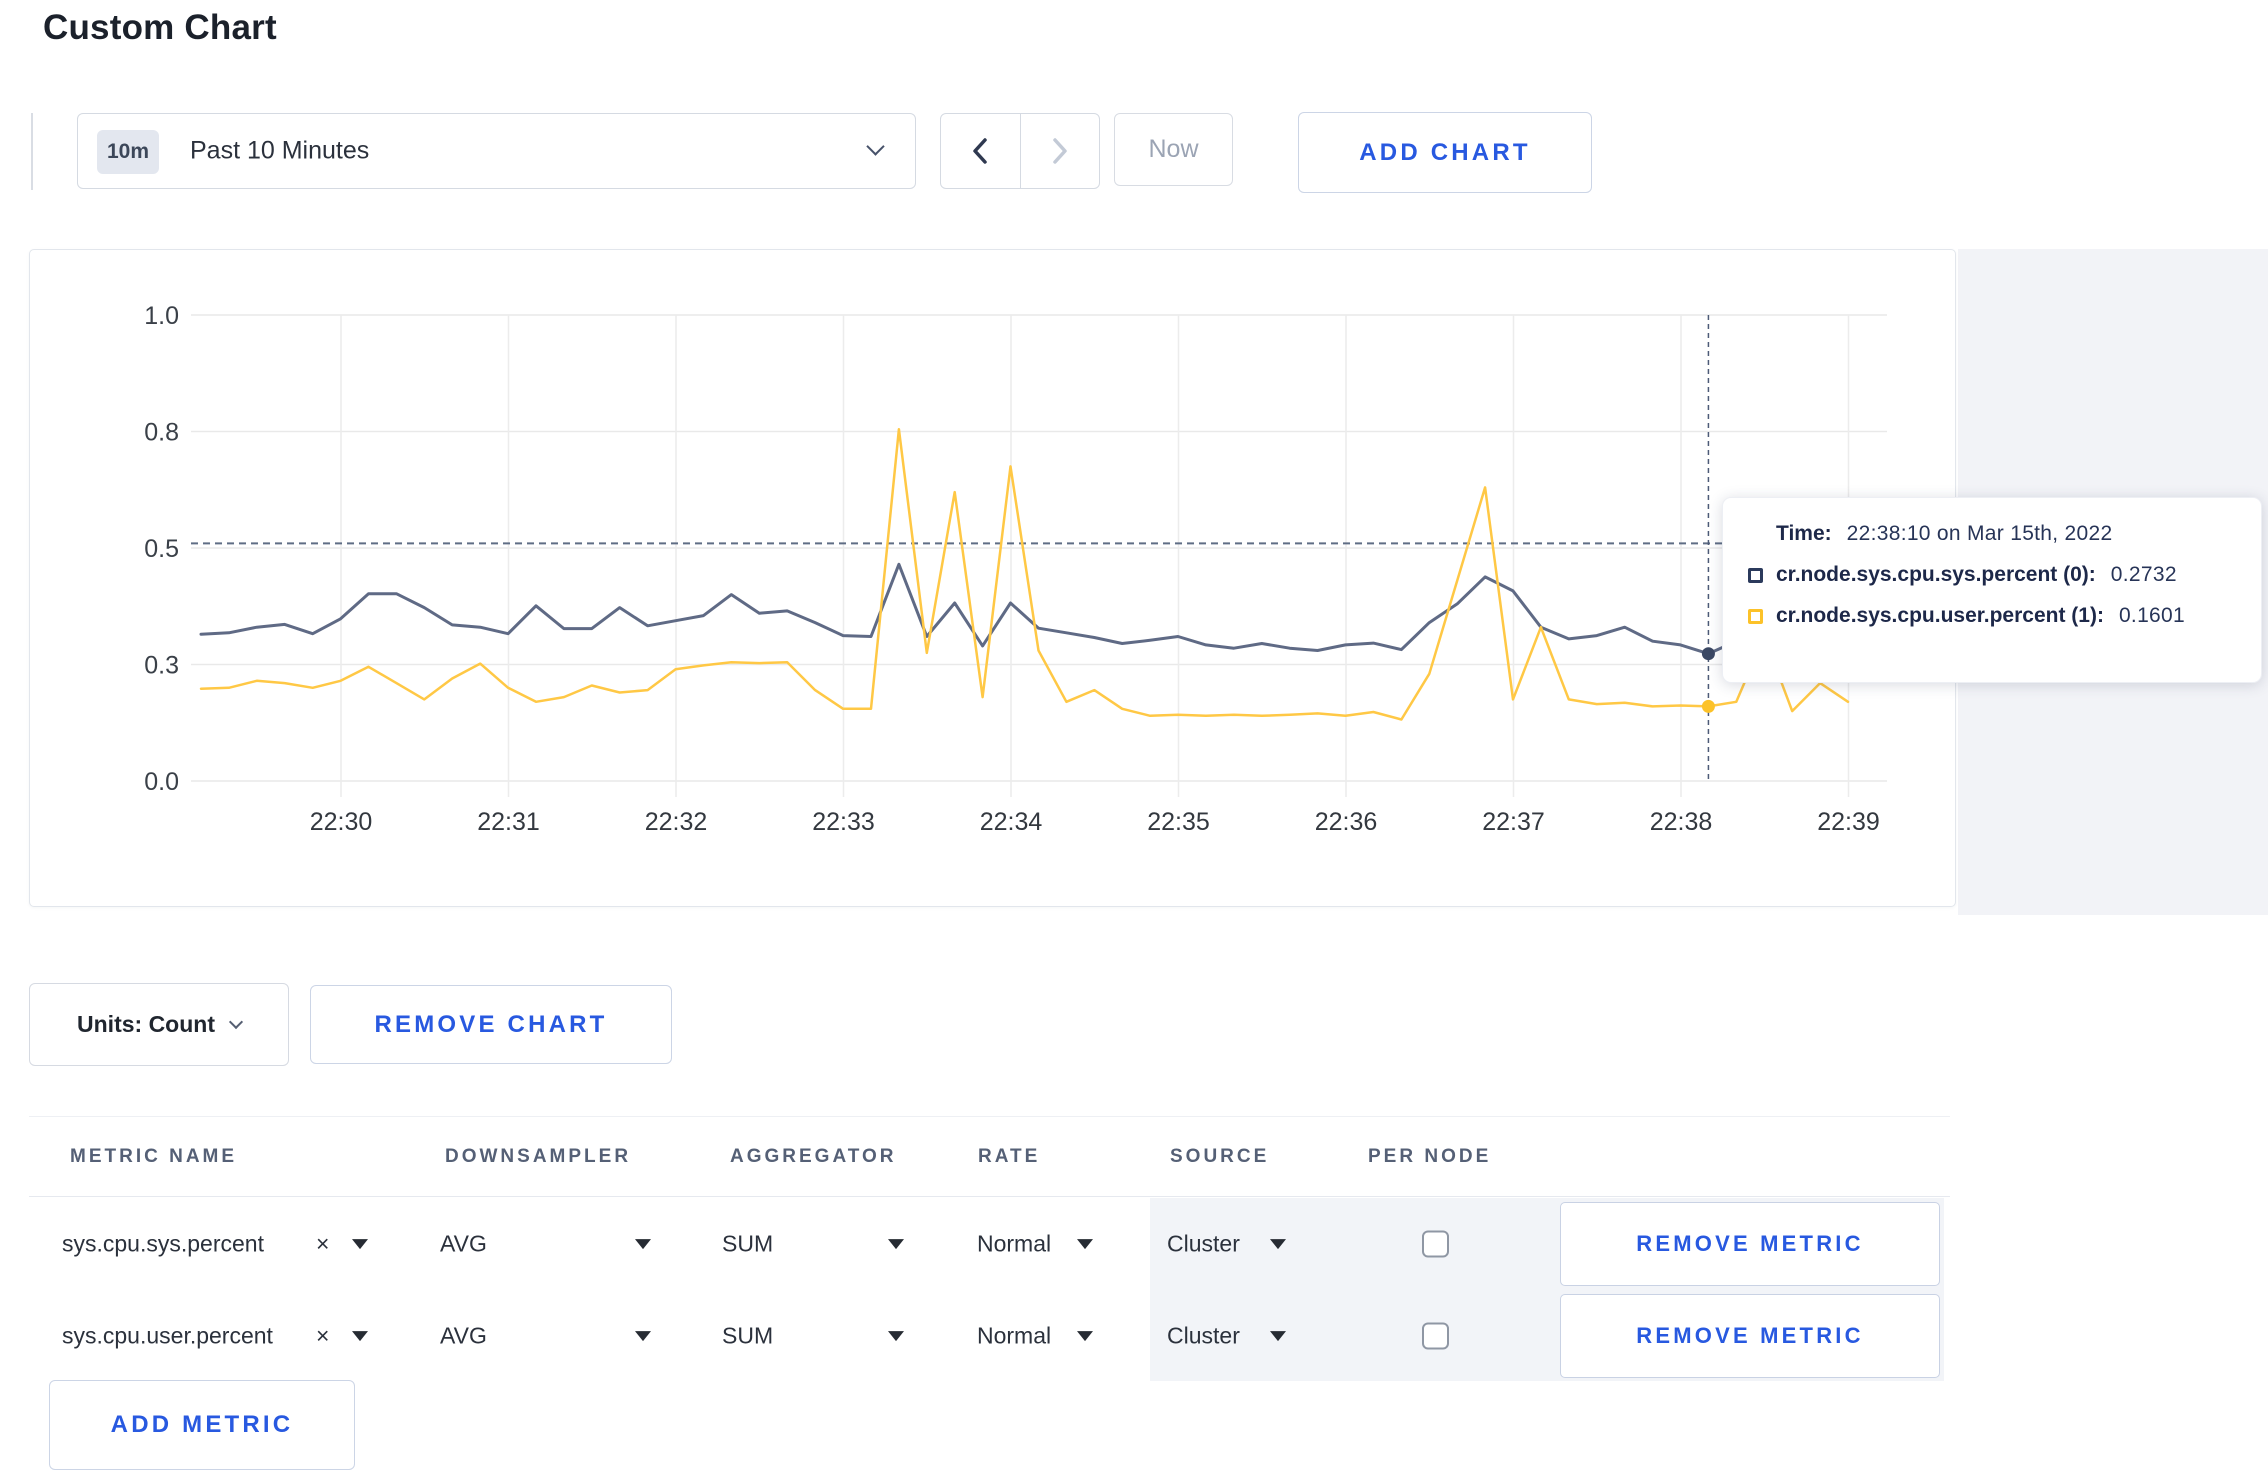  I want to click on hover-point-user, so click(1708, 706).